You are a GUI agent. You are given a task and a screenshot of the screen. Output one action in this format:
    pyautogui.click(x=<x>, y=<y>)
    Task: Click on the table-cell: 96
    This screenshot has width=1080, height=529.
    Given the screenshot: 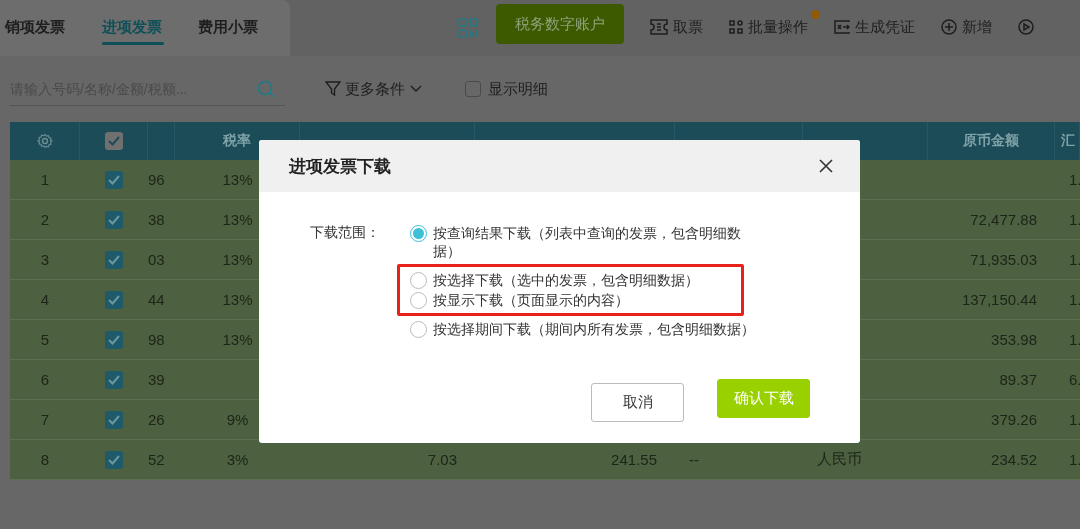 What is the action you would take?
    pyautogui.click(x=156, y=179)
    